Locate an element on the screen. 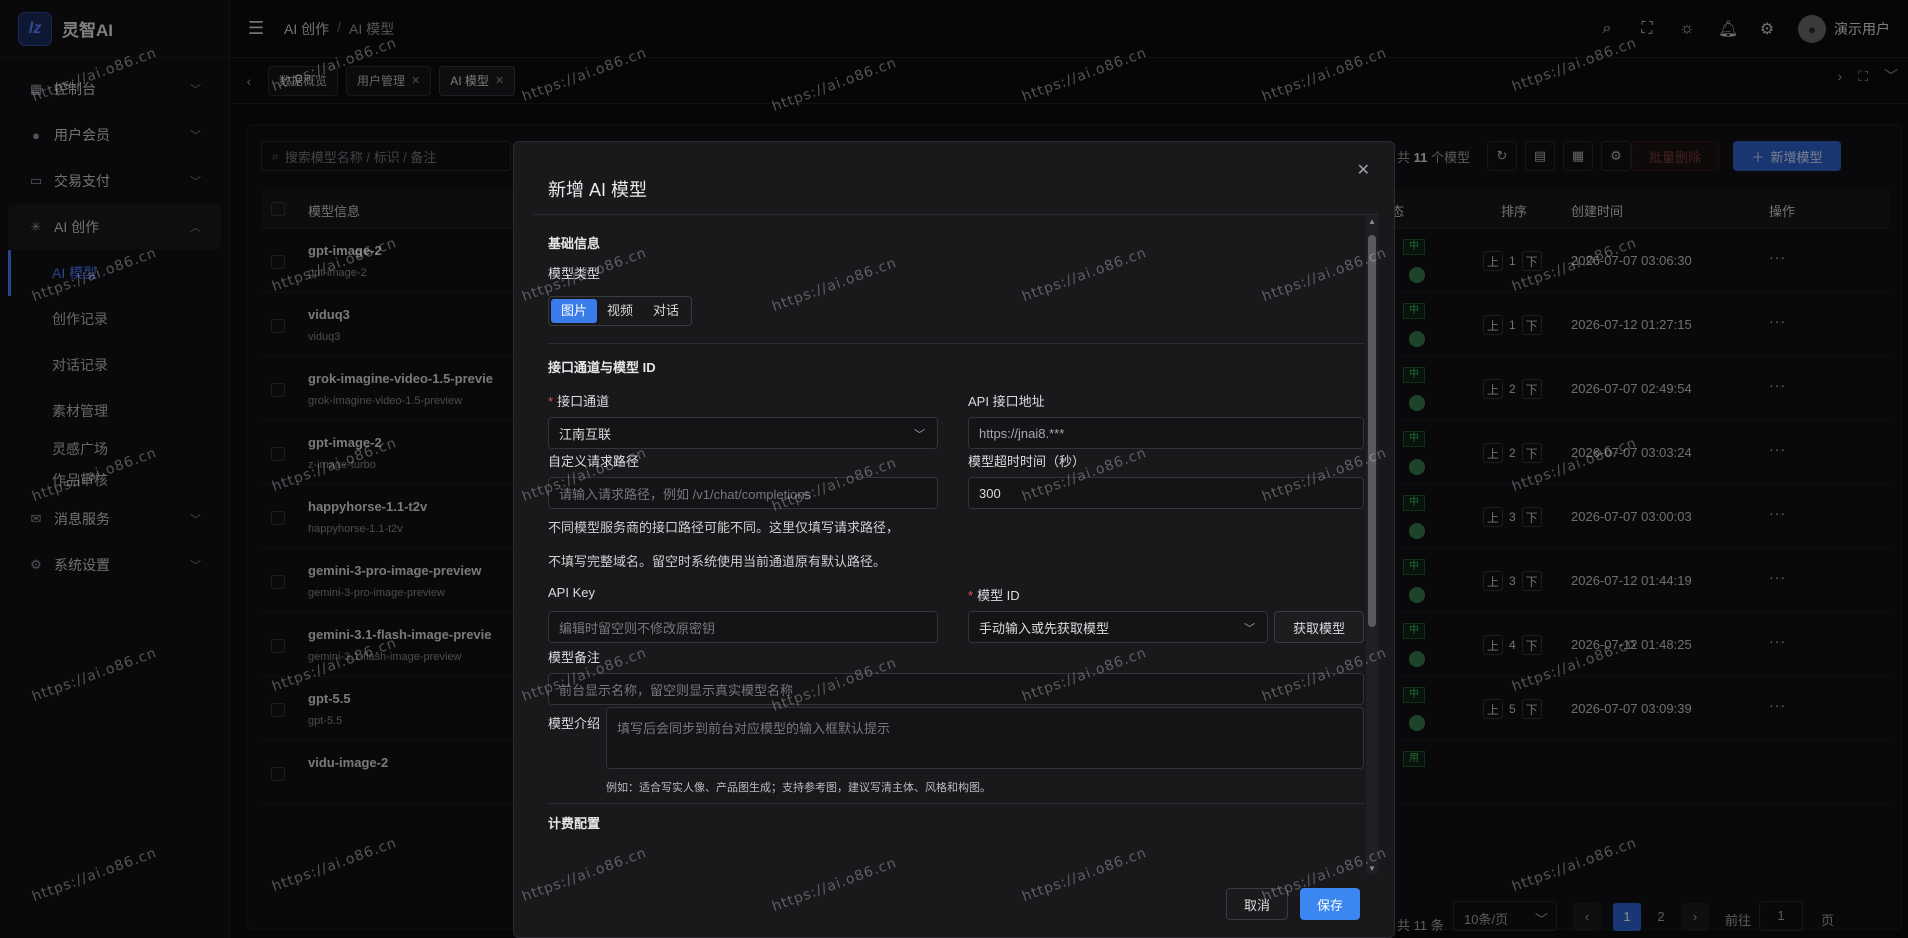 The height and width of the screenshot is (938, 1908). model-id-placeholder: 手动输入或先获取模型 is located at coordinates (1044, 628).